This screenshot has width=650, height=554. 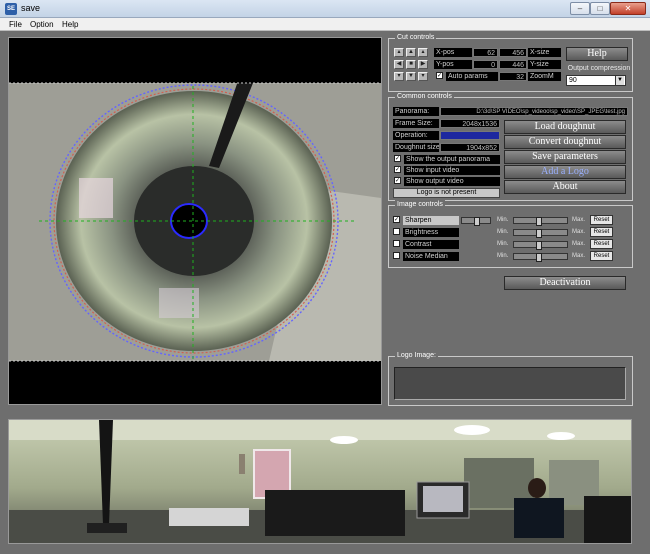 I want to click on ypos-field: 0, so click(x=485, y=64).